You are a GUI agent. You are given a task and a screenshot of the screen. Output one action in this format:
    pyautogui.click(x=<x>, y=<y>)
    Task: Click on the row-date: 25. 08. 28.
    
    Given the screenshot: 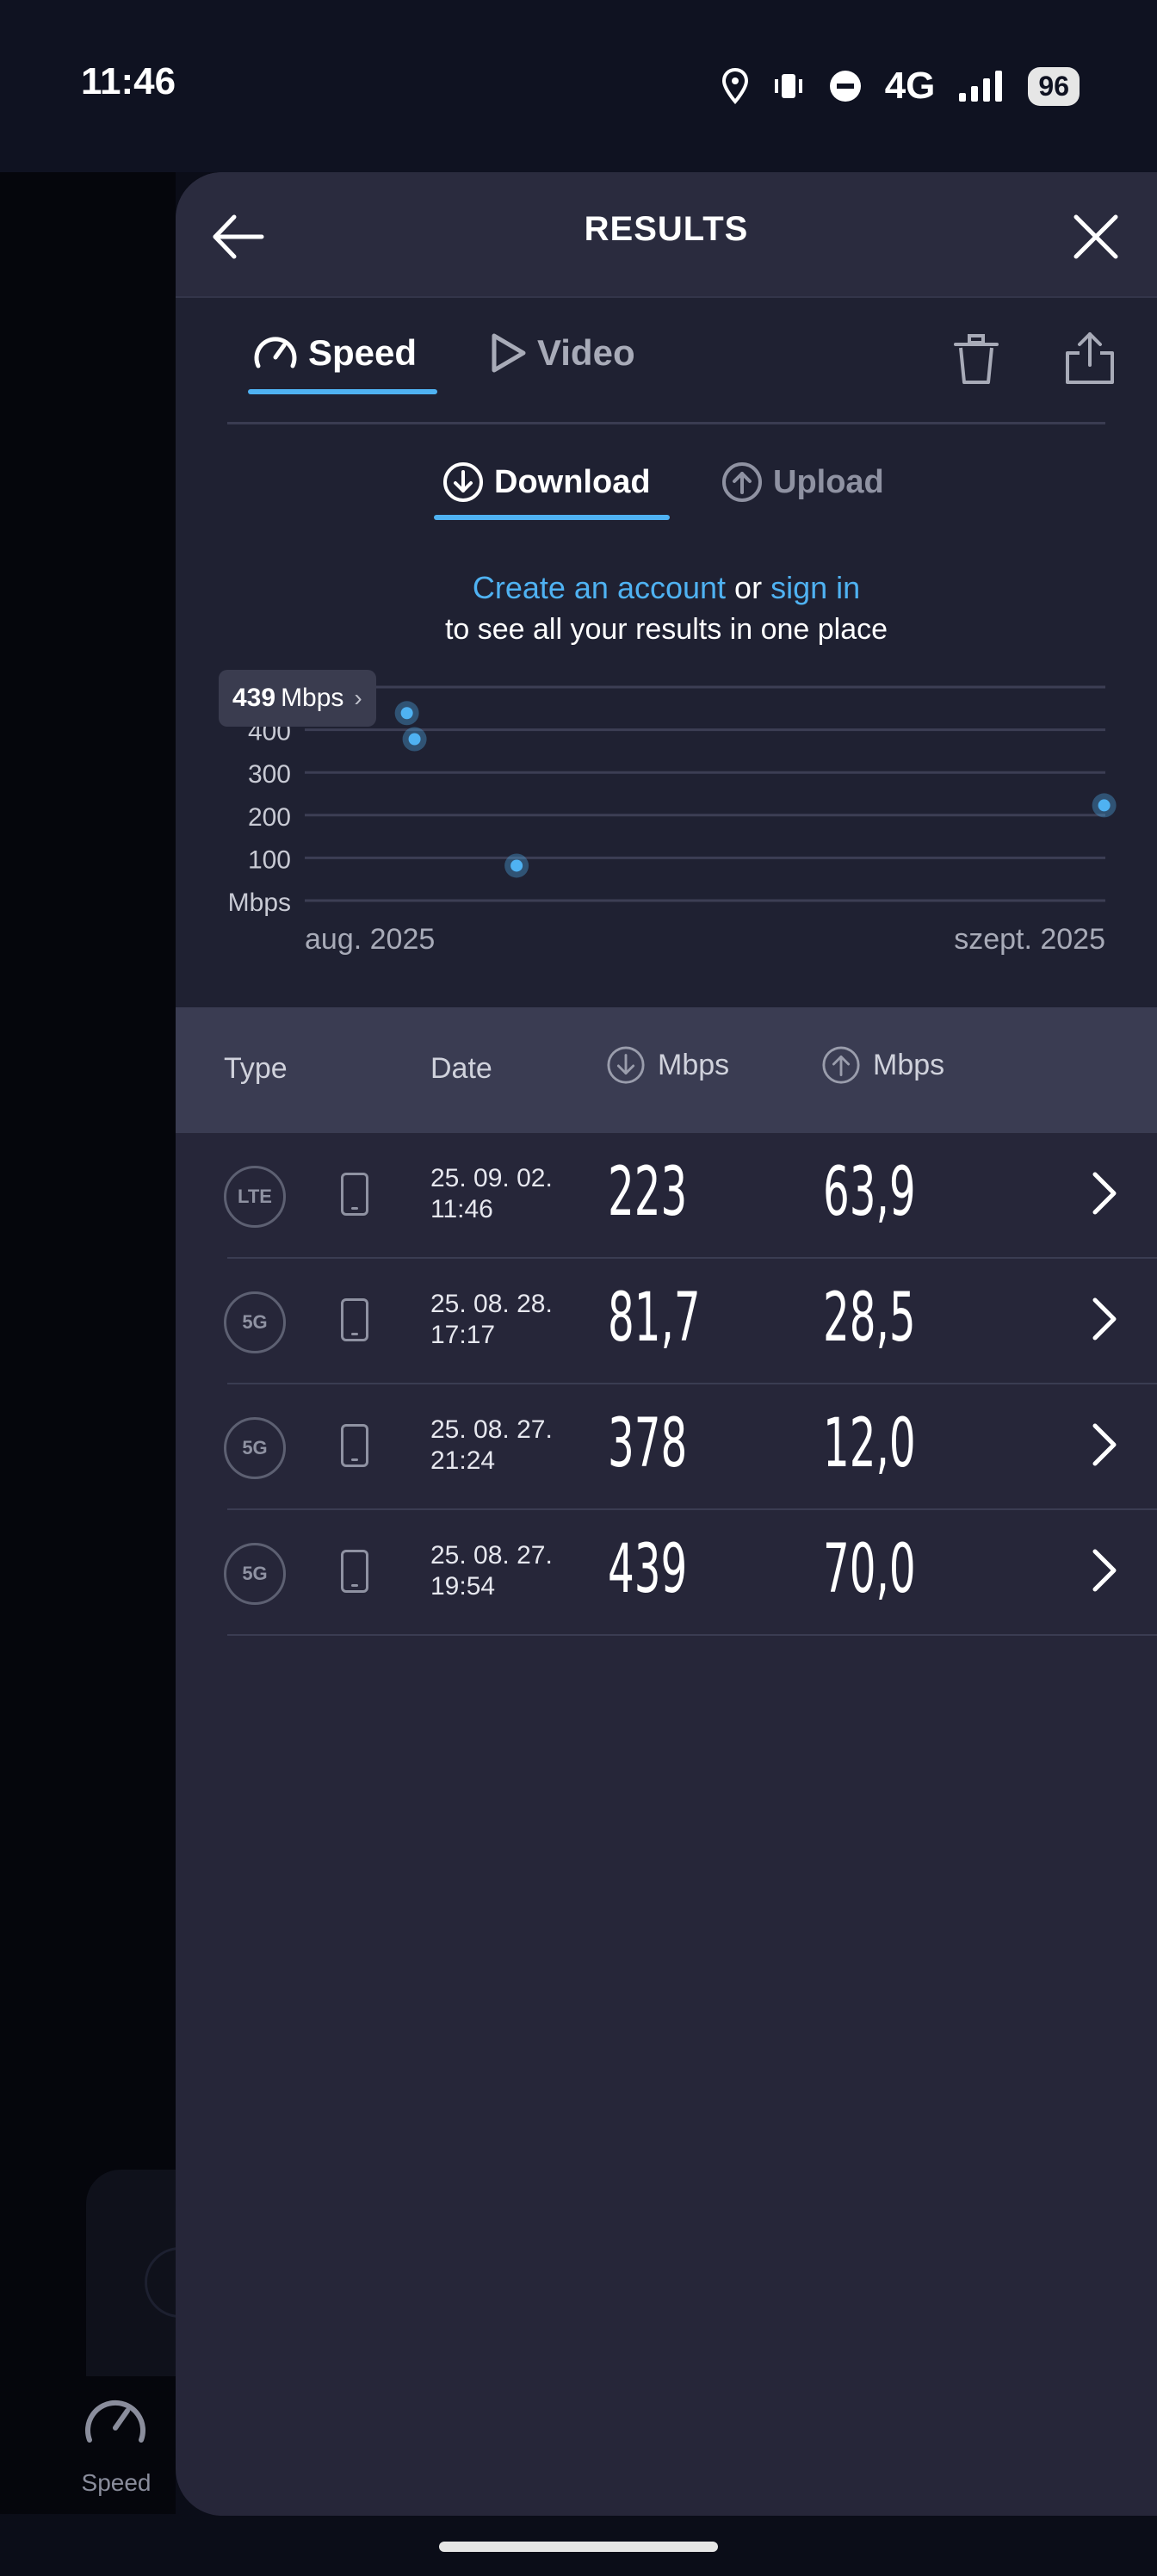 What is the action you would take?
    pyautogui.click(x=492, y=1304)
    